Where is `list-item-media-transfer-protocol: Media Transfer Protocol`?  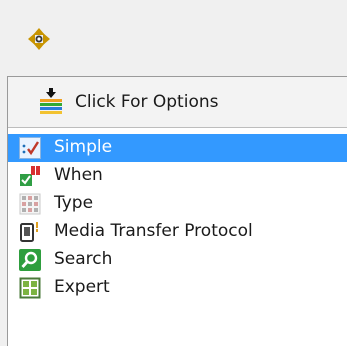
list-item-media-transfer-protocol: Media Transfer Protocol is located at coordinates (177, 232).